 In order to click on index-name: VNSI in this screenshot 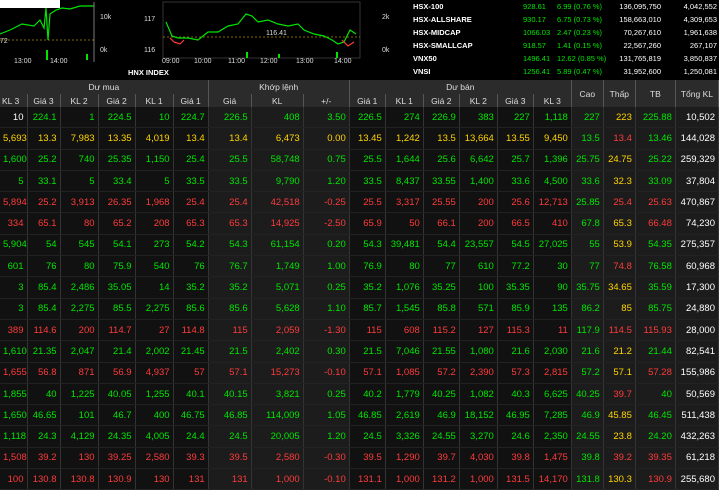, I will do `click(422, 71)`.